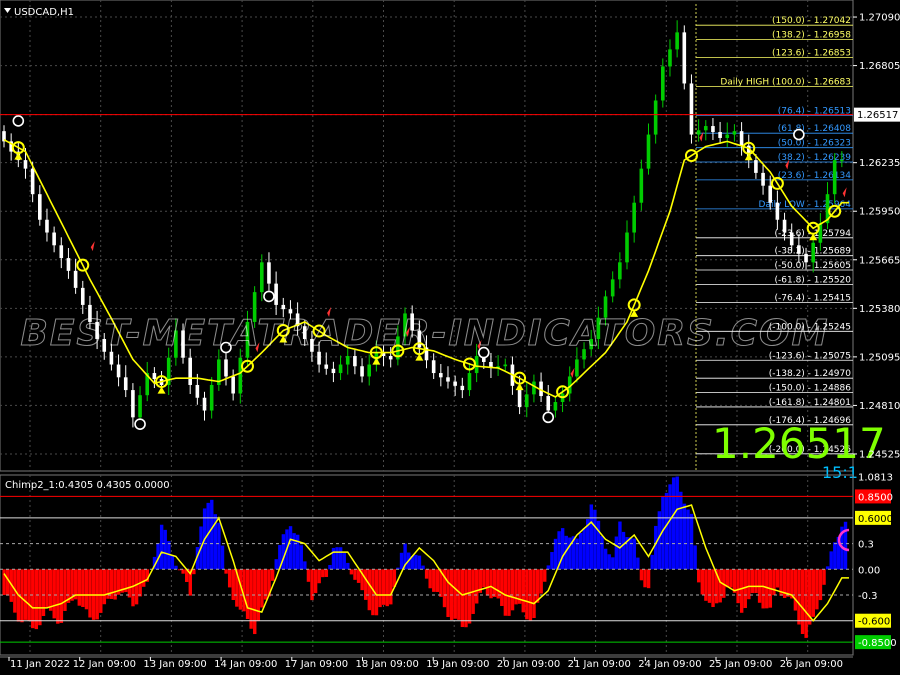 This screenshot has height=675, width=900. Describe the element at coordinates (879, 66) in the screenshot. I see `price-tick-label: 1.26805` at that location.